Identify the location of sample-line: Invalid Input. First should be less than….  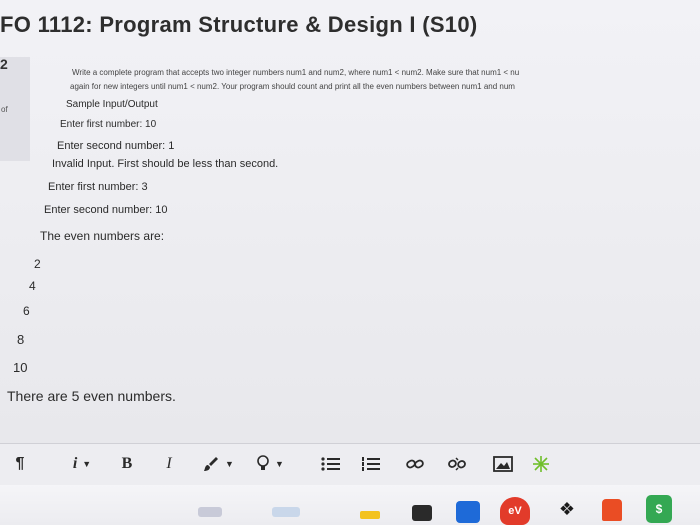
(165, 164).